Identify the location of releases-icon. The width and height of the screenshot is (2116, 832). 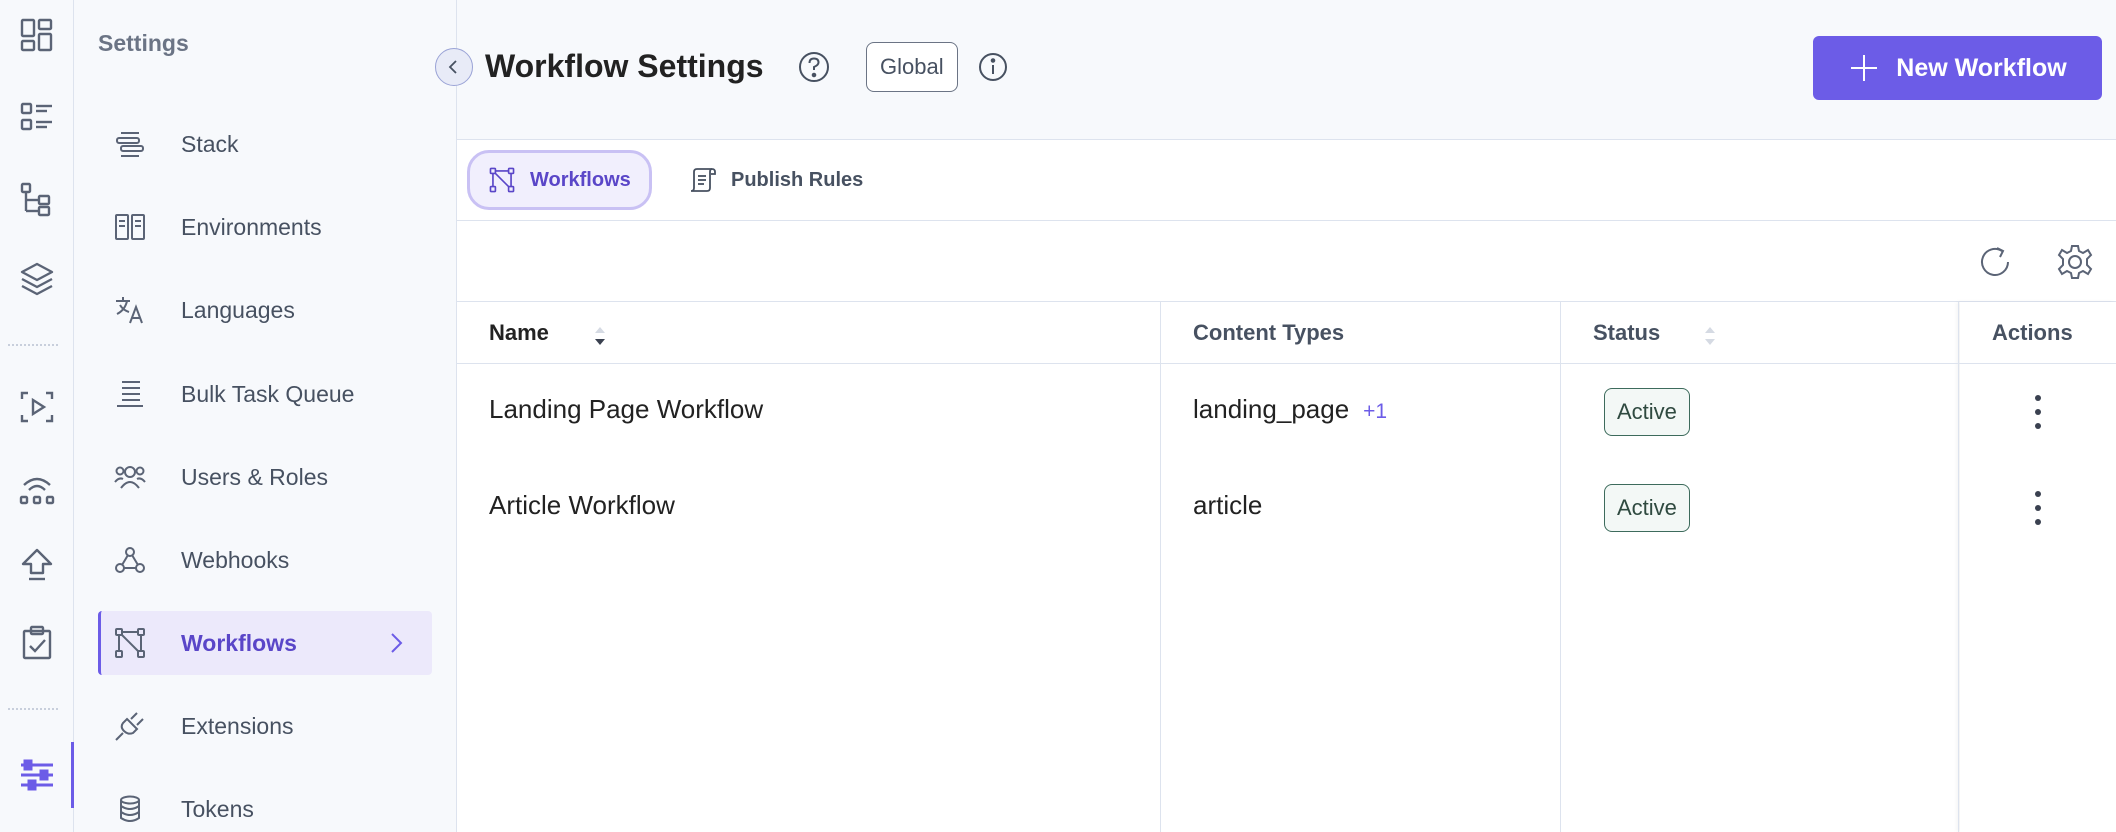
(37, 487).